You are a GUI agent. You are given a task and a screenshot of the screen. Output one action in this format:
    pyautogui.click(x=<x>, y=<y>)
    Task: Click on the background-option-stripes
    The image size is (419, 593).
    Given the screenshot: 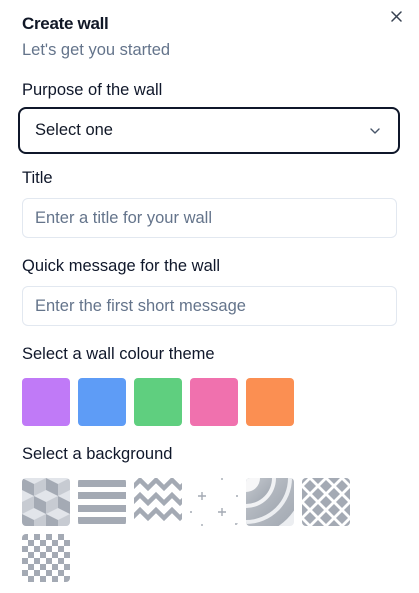 What is the action you would take?
    pyautogui.click(x=102, y=502)
    